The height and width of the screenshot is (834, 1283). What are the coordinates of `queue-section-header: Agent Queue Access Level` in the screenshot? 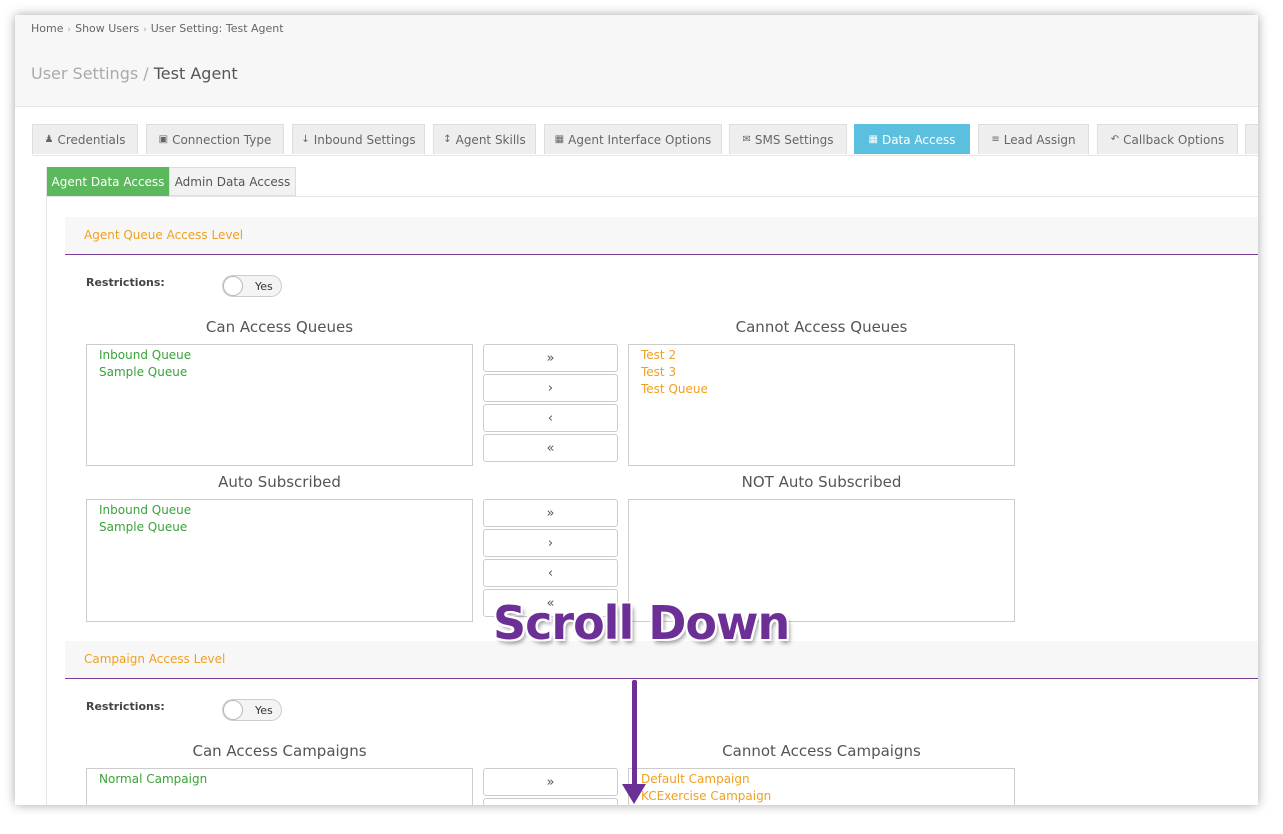 It's located at (661, 236).